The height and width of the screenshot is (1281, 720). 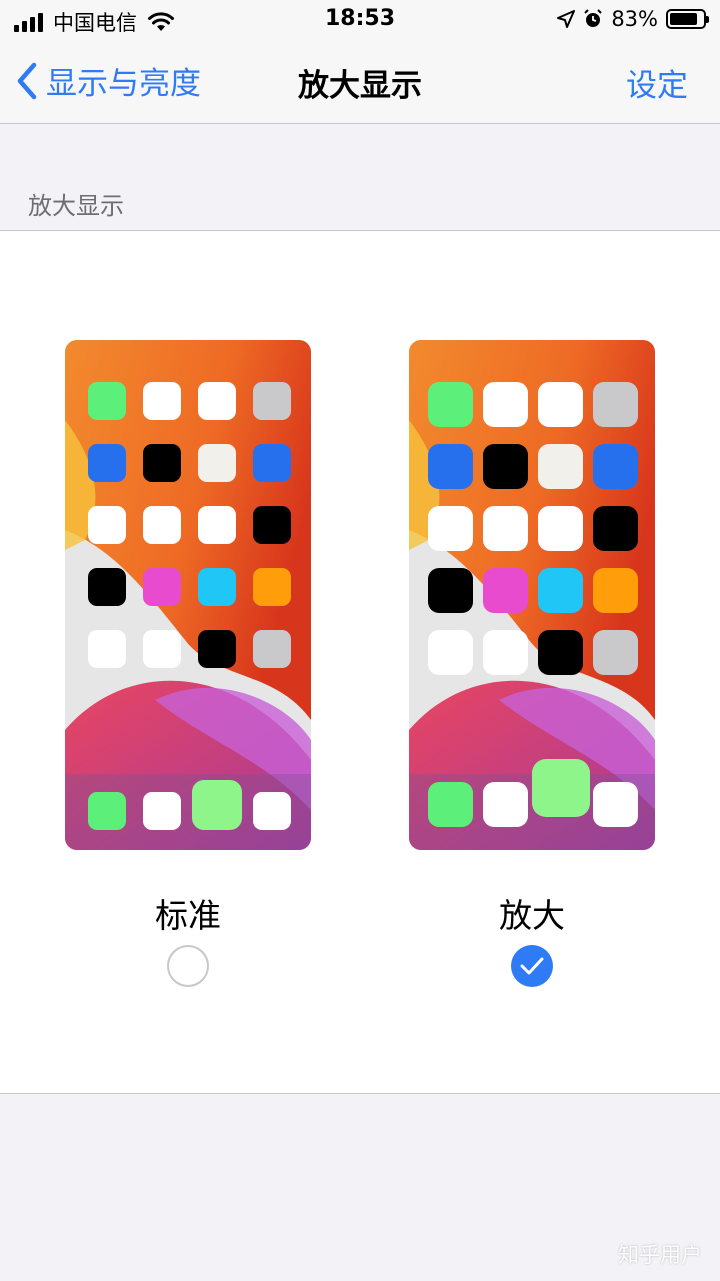 What do you see at coordinates (532, 915) in the screenshot?
I see `option-label-zoomed: 放大` at bounding box center [532, 915].